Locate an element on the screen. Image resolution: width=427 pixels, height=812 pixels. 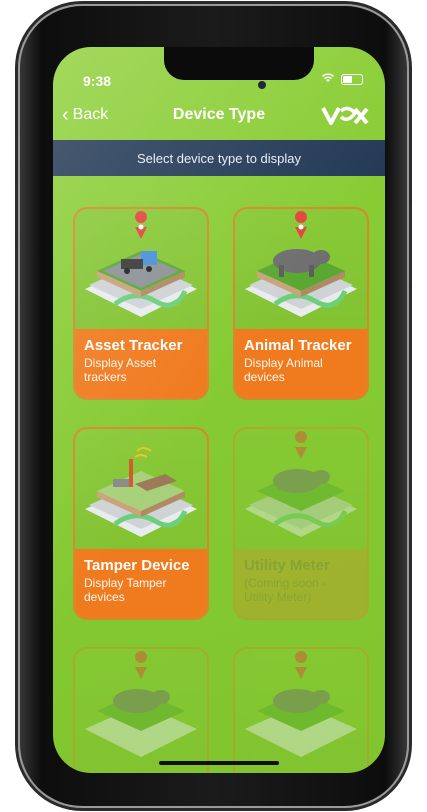
device-card-description: Display Asset trackers is located at coordinates (120, 370).